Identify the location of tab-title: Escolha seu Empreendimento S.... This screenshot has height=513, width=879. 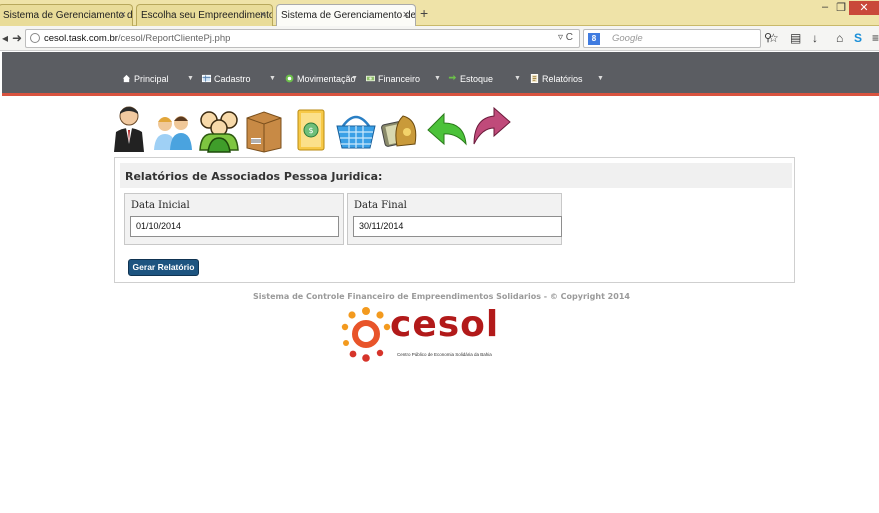
(207, 15).